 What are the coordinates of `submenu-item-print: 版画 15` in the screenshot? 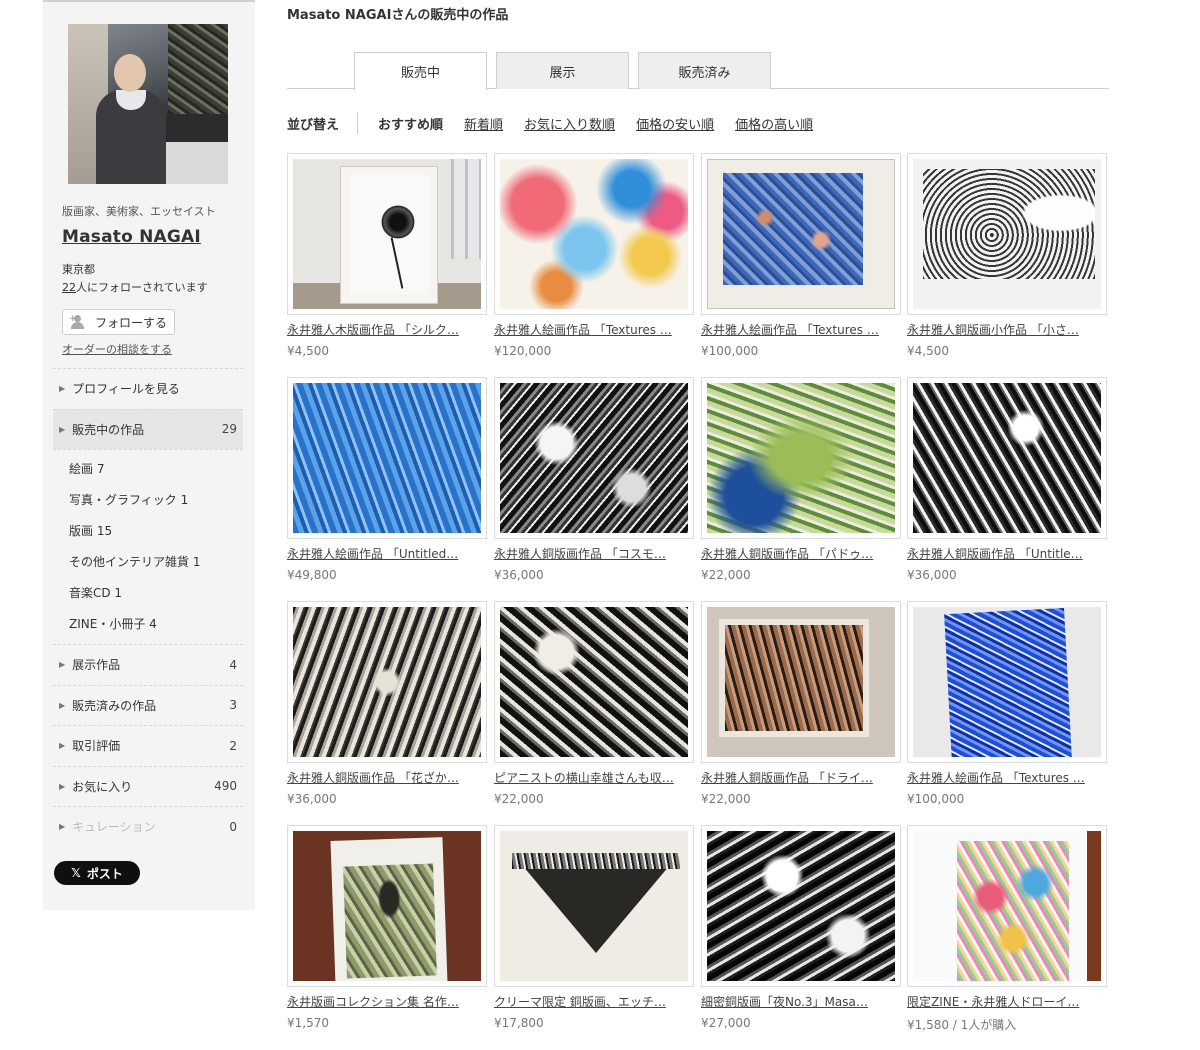 It's located at (156, 531).